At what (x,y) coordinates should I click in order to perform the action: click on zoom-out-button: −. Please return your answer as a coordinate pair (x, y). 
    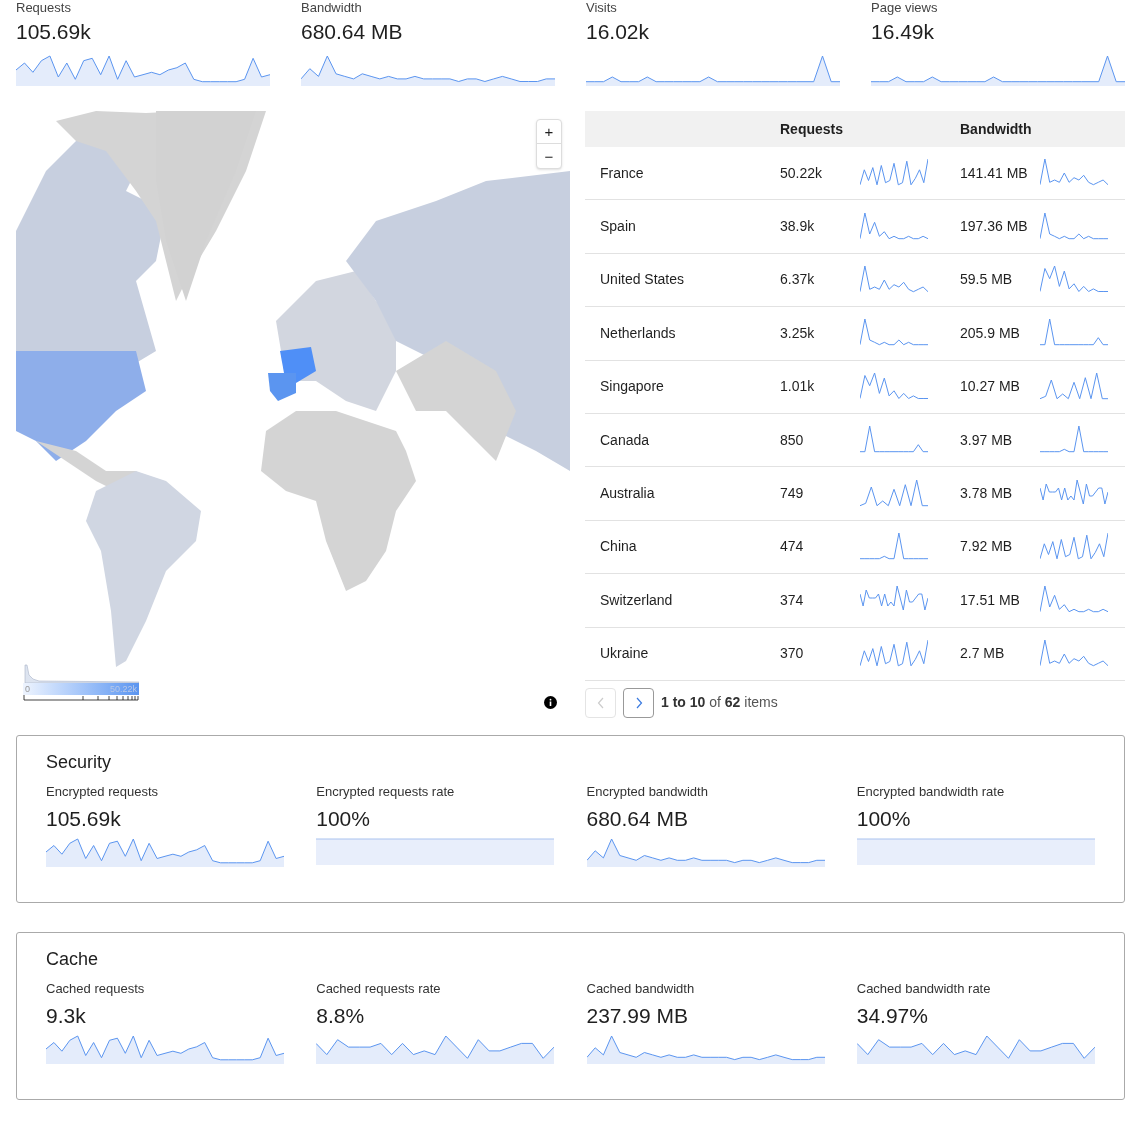
    Looking at the image, I should click on (549, 156).